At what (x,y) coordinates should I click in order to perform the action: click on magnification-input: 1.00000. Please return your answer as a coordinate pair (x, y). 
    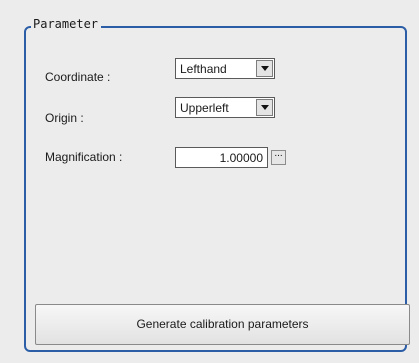
    Looking at the image, I should click on (221, 157).